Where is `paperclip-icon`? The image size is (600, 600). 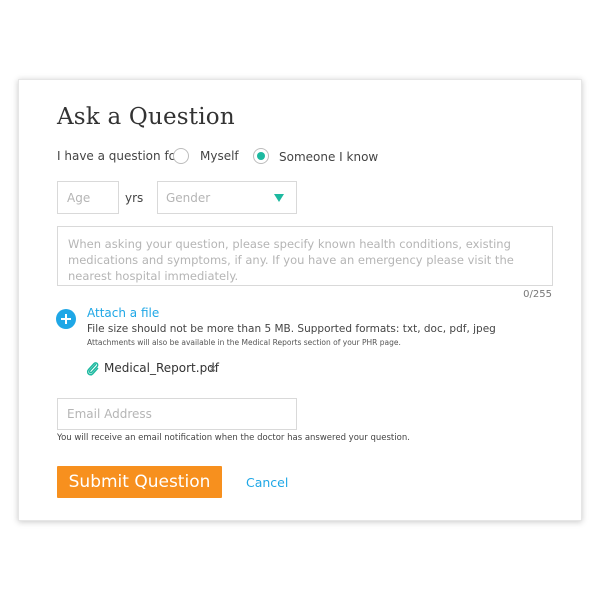
paperclip-icon is located at coordinates (92, 369).